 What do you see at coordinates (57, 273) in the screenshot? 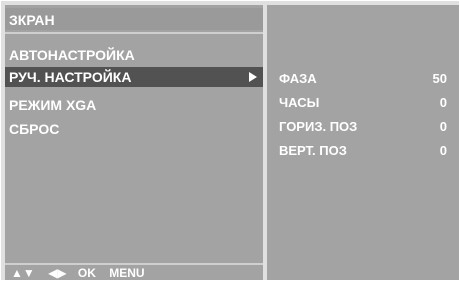
I see `left-right-arrows-icon: ◀▶` at bounding box center [57, 273].